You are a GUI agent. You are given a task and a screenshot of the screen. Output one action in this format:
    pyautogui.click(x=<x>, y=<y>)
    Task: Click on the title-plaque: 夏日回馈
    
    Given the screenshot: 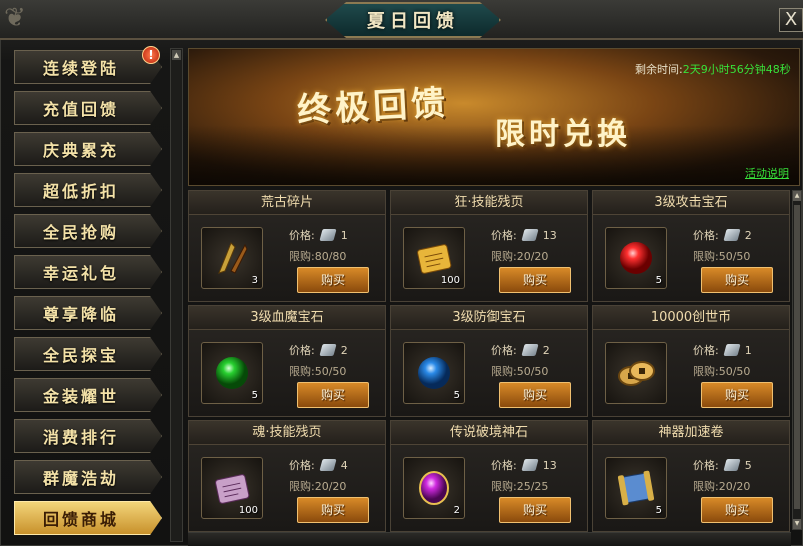 What is the action you would take?
    pyautogui.click(x=413, y=20)
    